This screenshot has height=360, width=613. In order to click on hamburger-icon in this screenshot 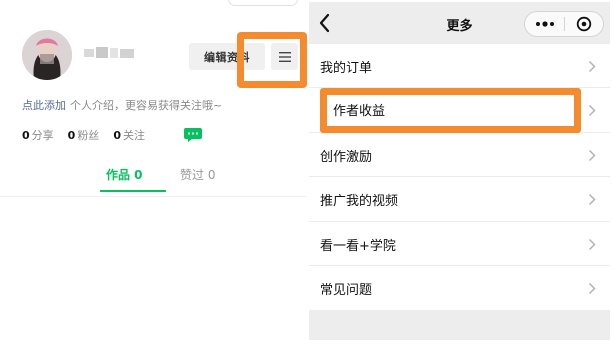, I will do `click(284, 56)`.